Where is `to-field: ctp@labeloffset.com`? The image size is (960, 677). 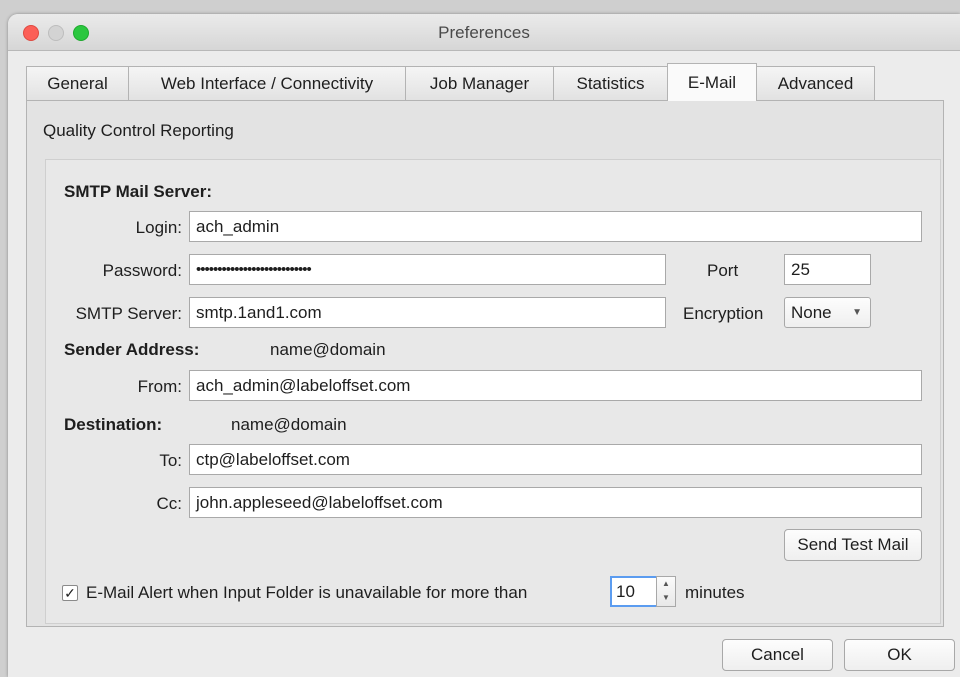
to-field: ctp@labeloffset.com is located at coordinates (555, 459).